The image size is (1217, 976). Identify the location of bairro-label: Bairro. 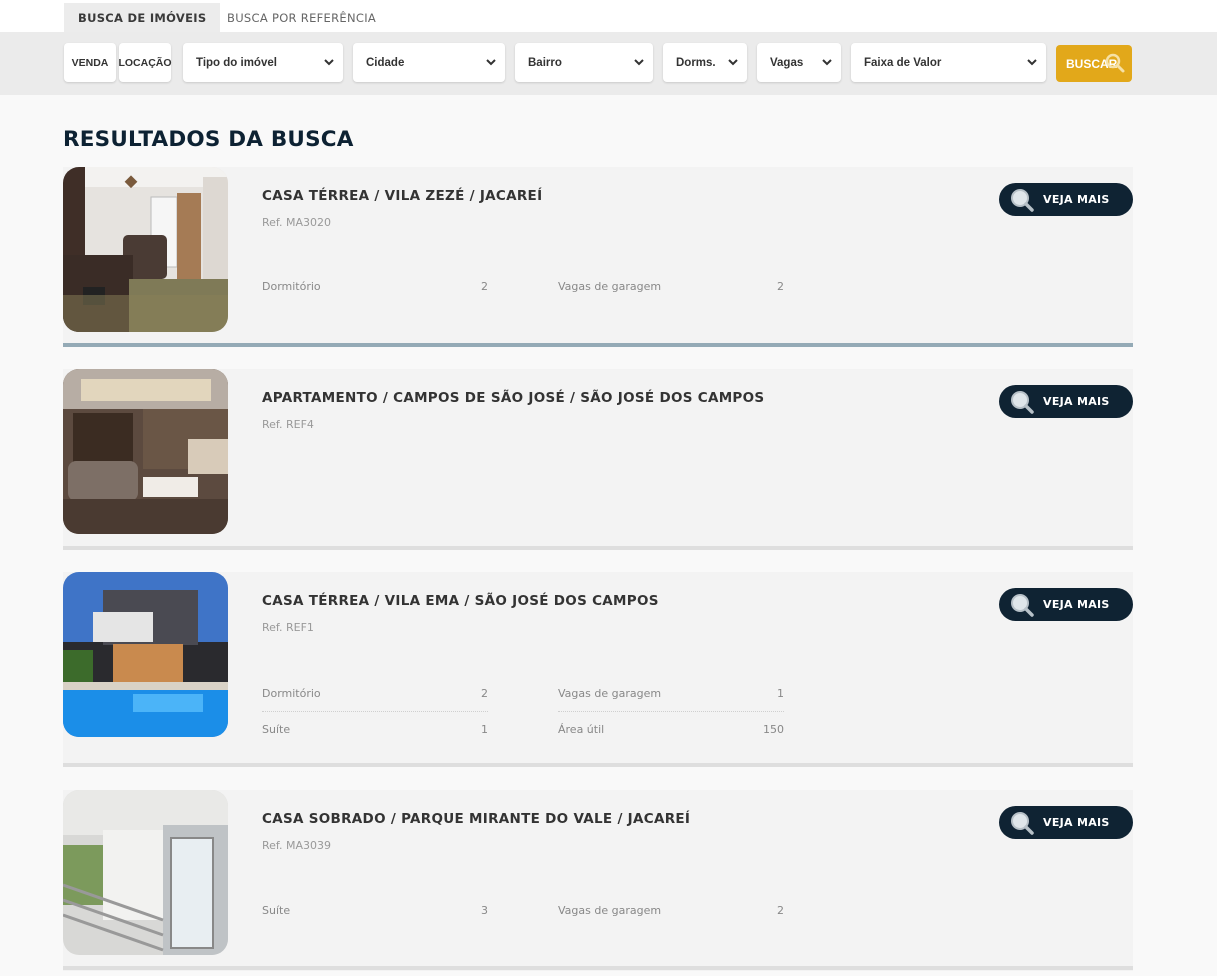
(545, 62).